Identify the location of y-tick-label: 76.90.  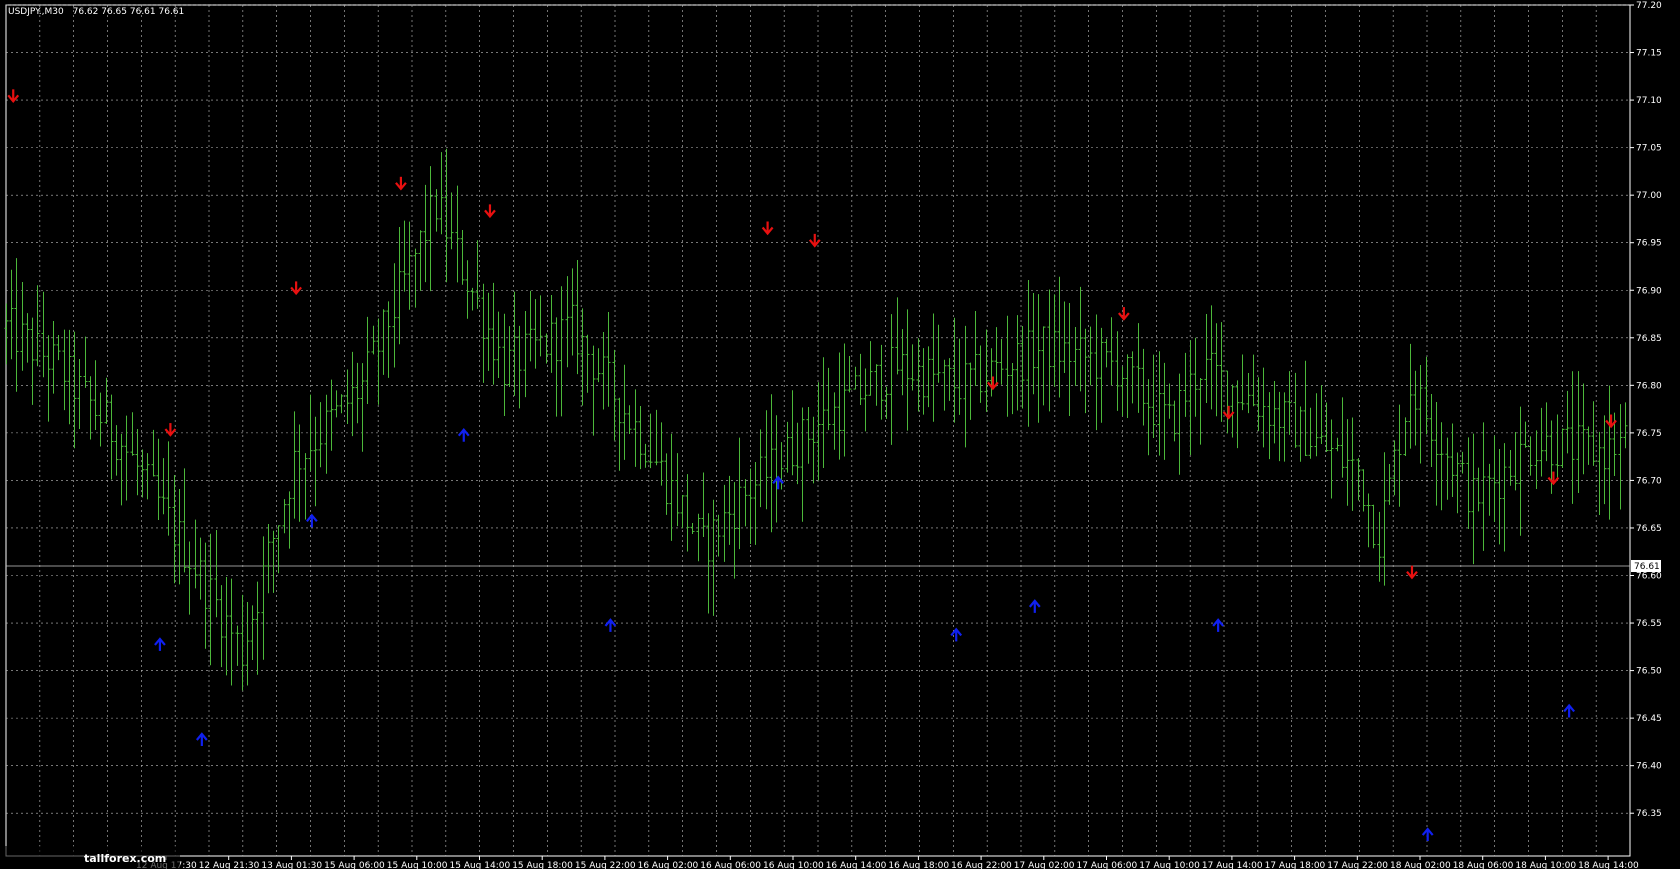
(1649, 291).